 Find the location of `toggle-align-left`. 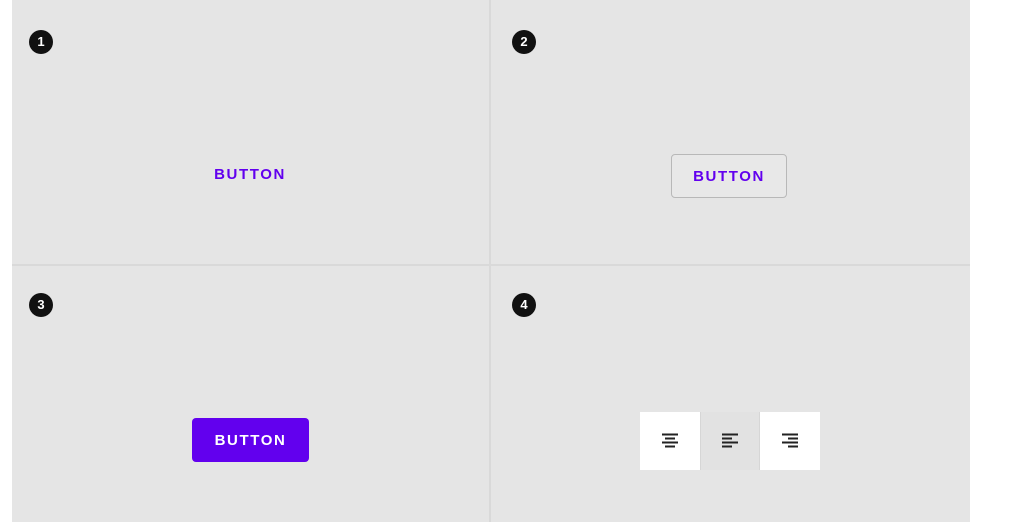

toggle-align-left is located at coordinates (730, 441).